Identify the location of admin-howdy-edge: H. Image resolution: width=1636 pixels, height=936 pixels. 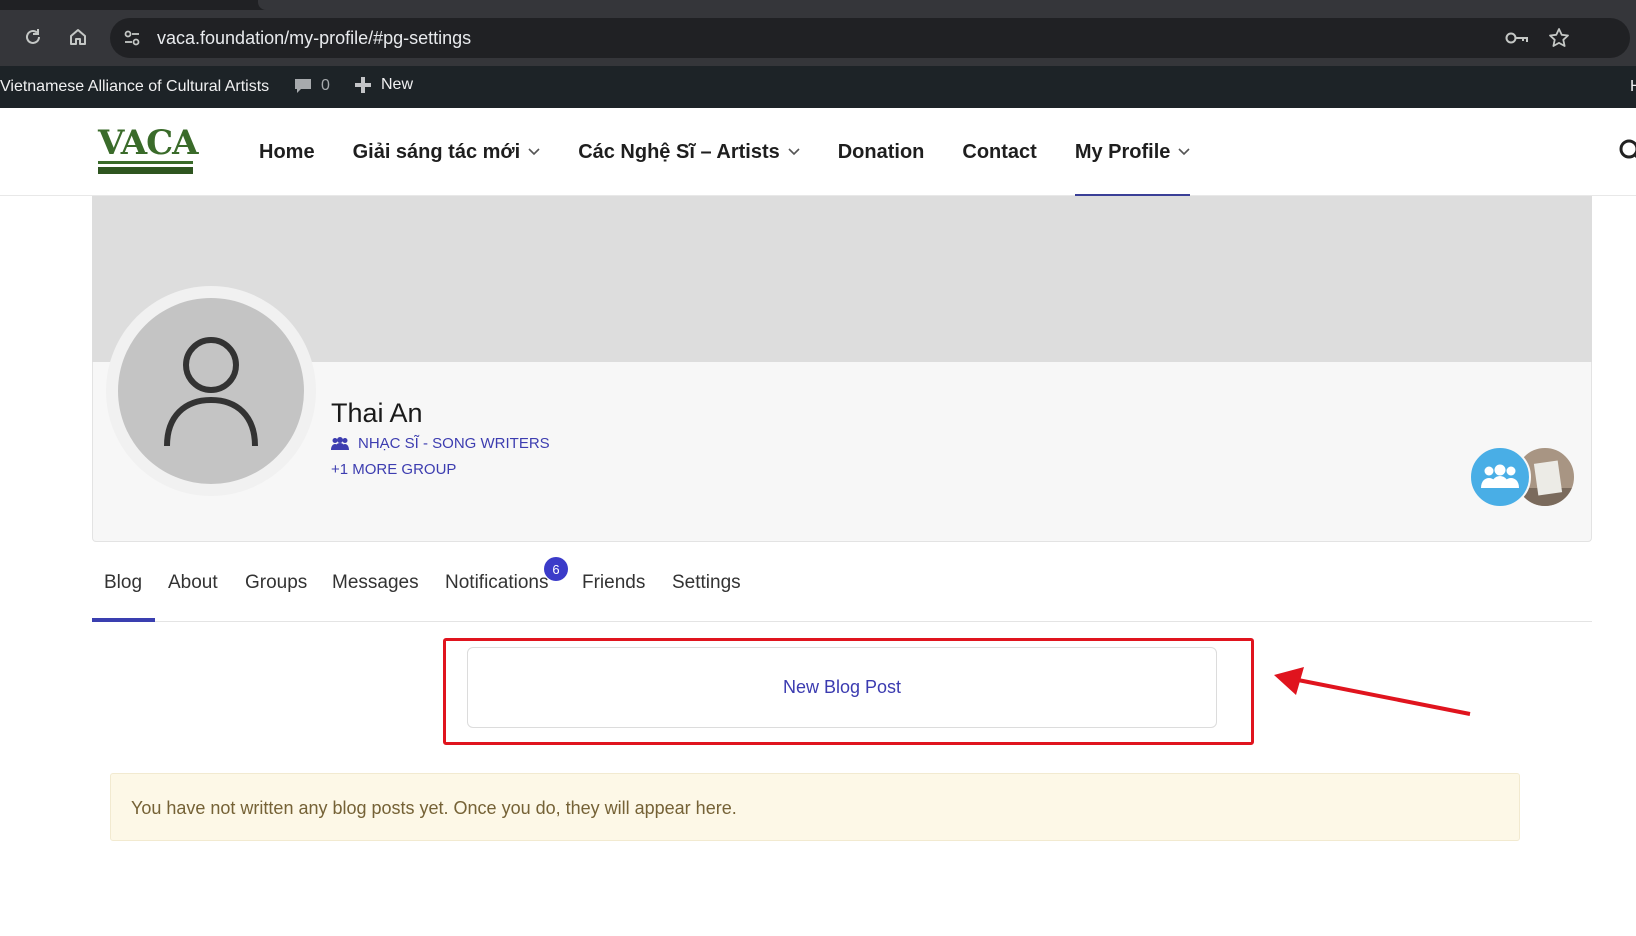
(1633, 87).